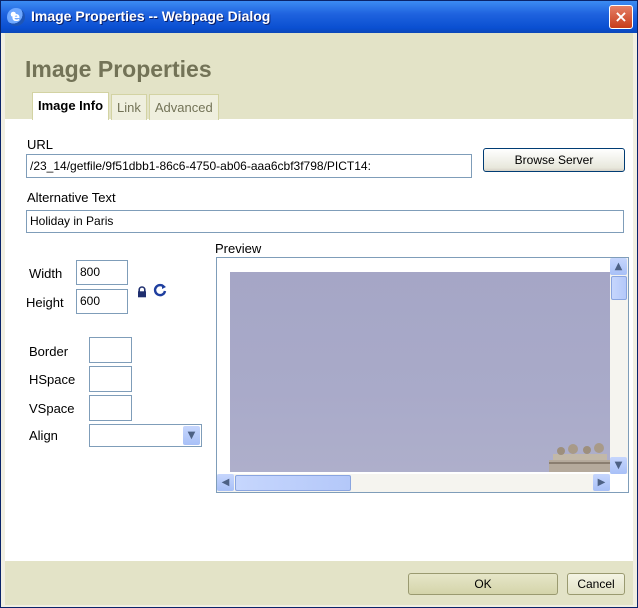 This screenshot has width=638, height=608. What do you see at coordinates (45, 302) in the screenshot?
I see `height-label: Height` at bounding box center [45, 302].